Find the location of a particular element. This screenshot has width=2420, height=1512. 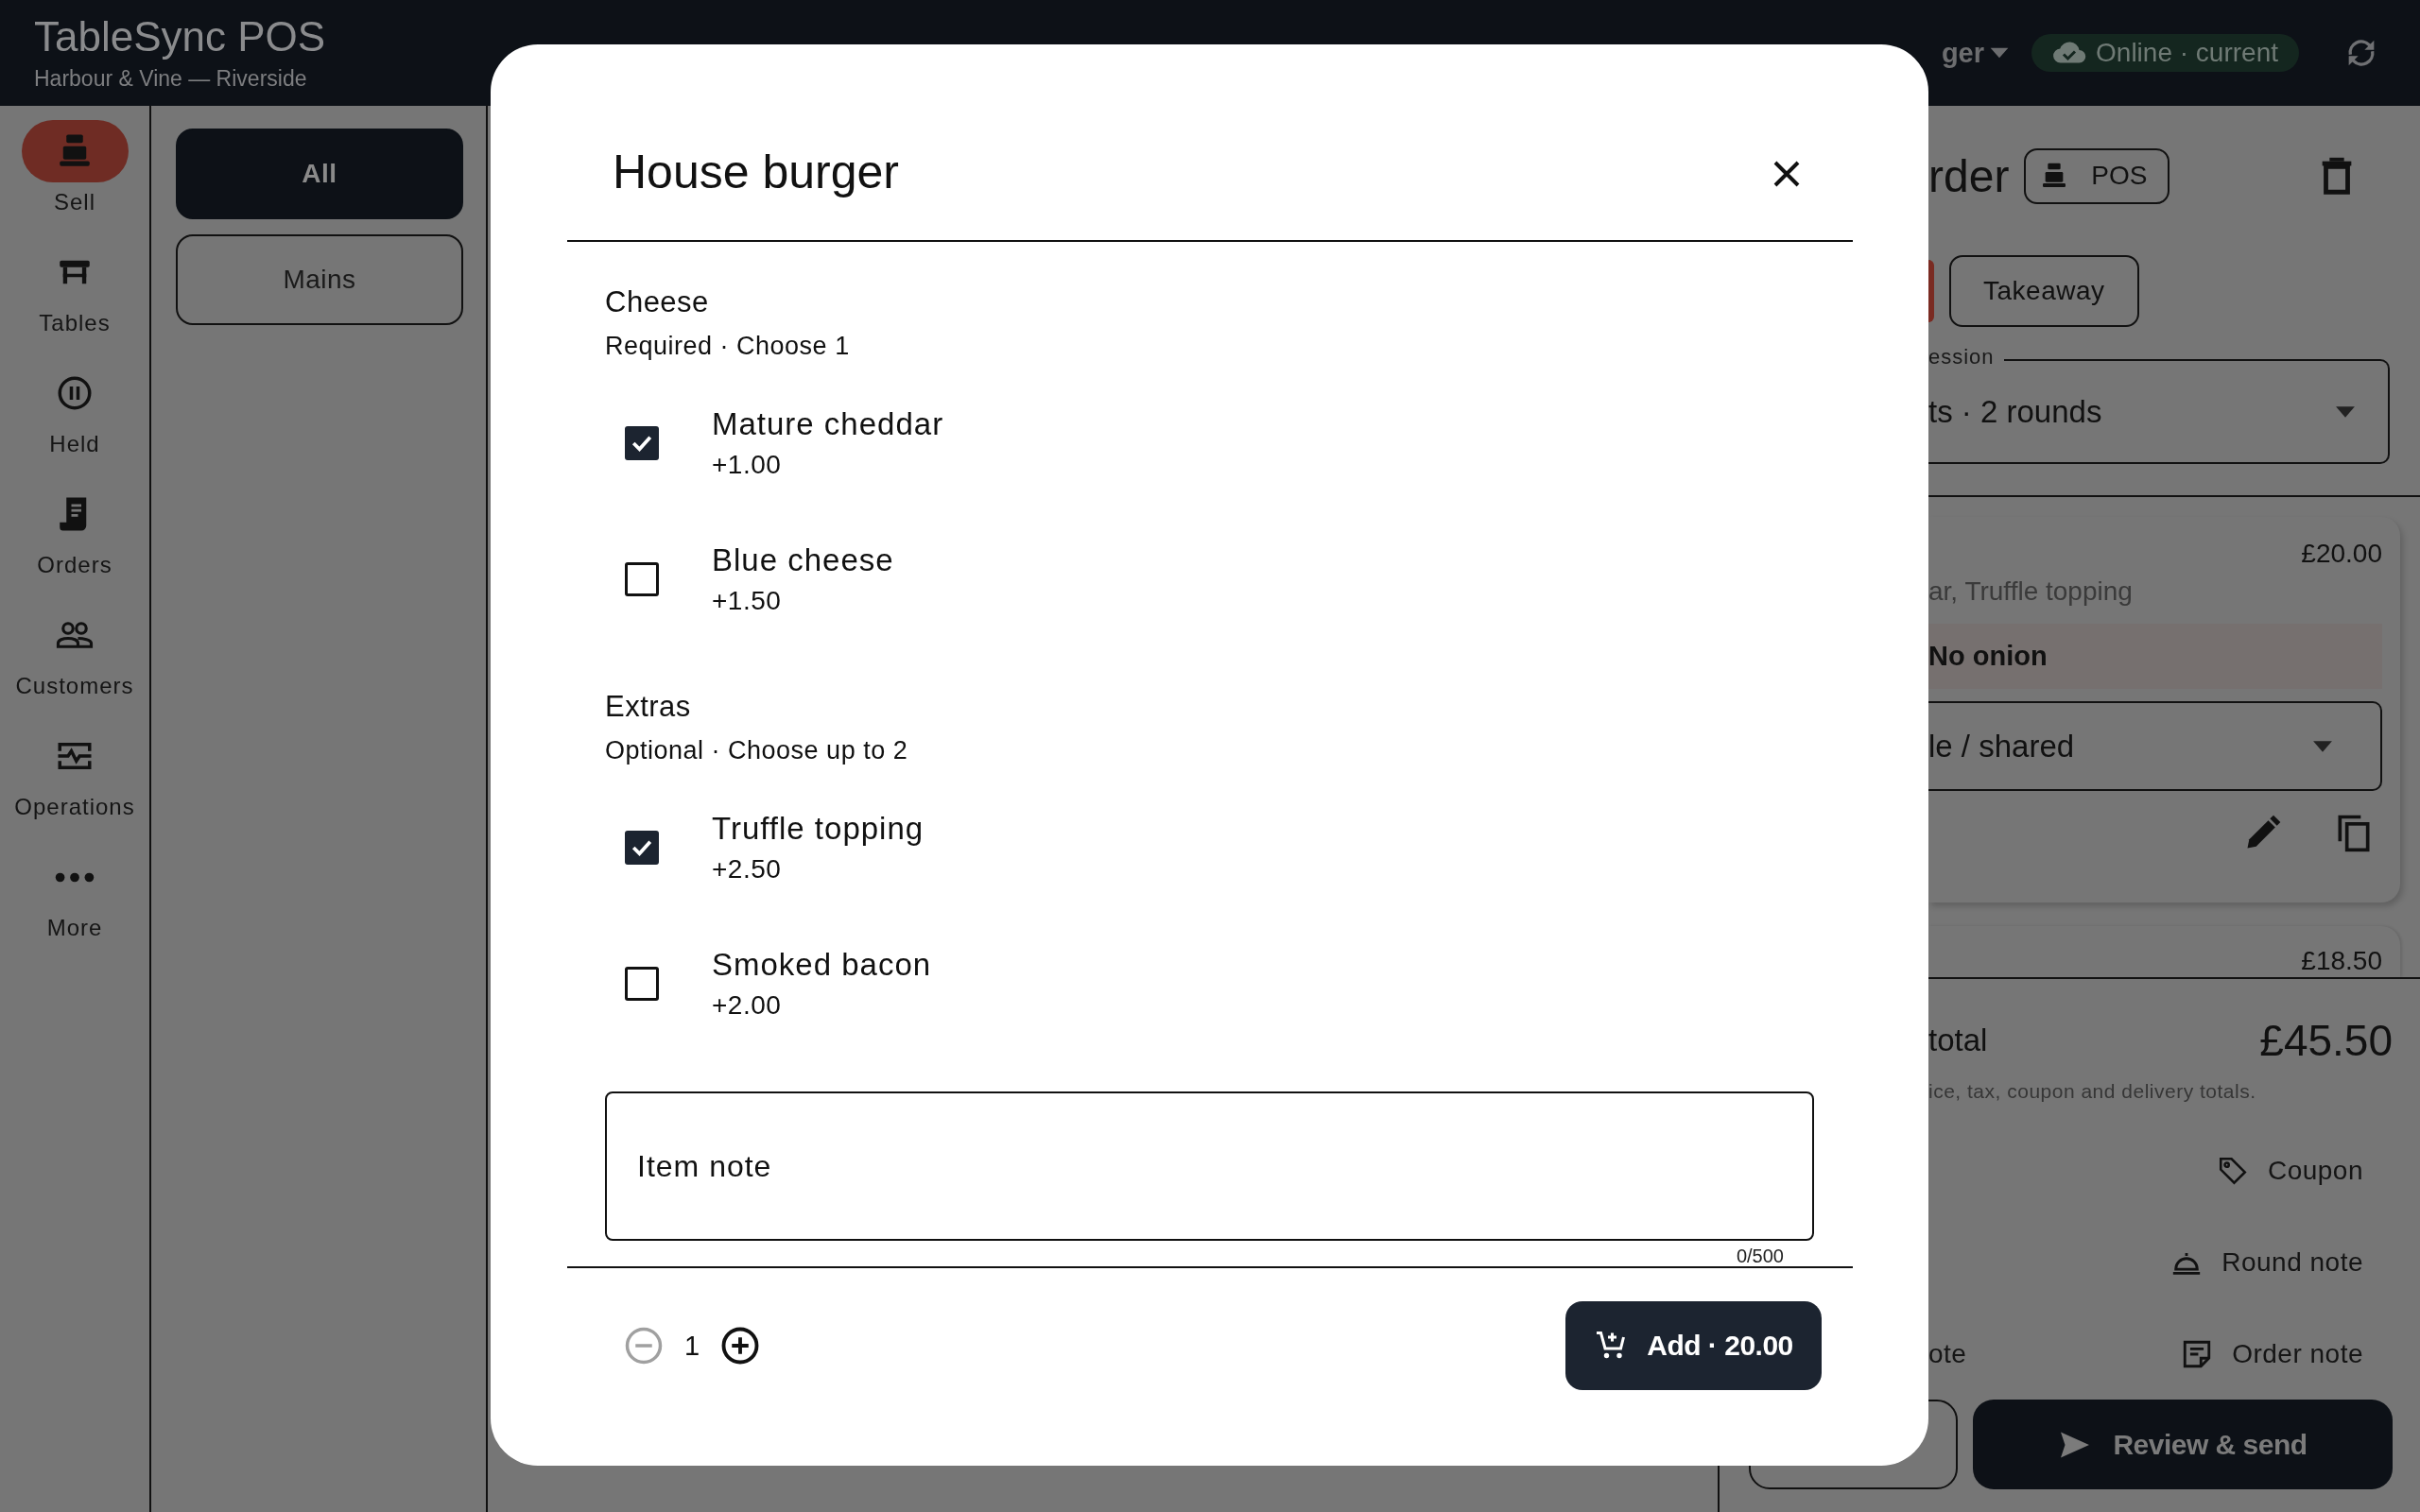

totals-hint: ice, tax, coupon and delivery totals. is located at coordinates (2092, 1091).